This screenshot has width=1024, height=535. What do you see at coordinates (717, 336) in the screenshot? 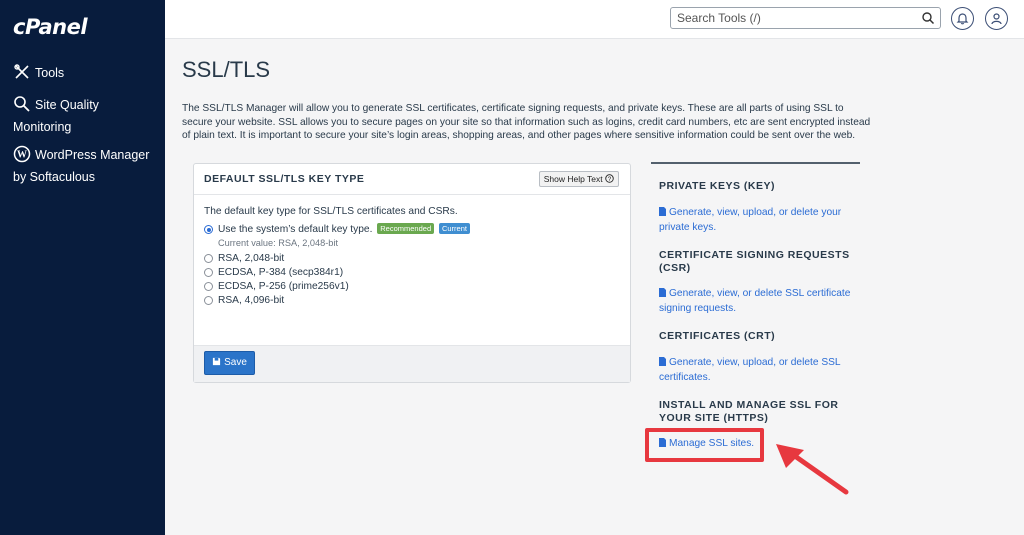
I see `certificates-heading: CERTIFICATES (CRT)` at bounding box center [717, 336].